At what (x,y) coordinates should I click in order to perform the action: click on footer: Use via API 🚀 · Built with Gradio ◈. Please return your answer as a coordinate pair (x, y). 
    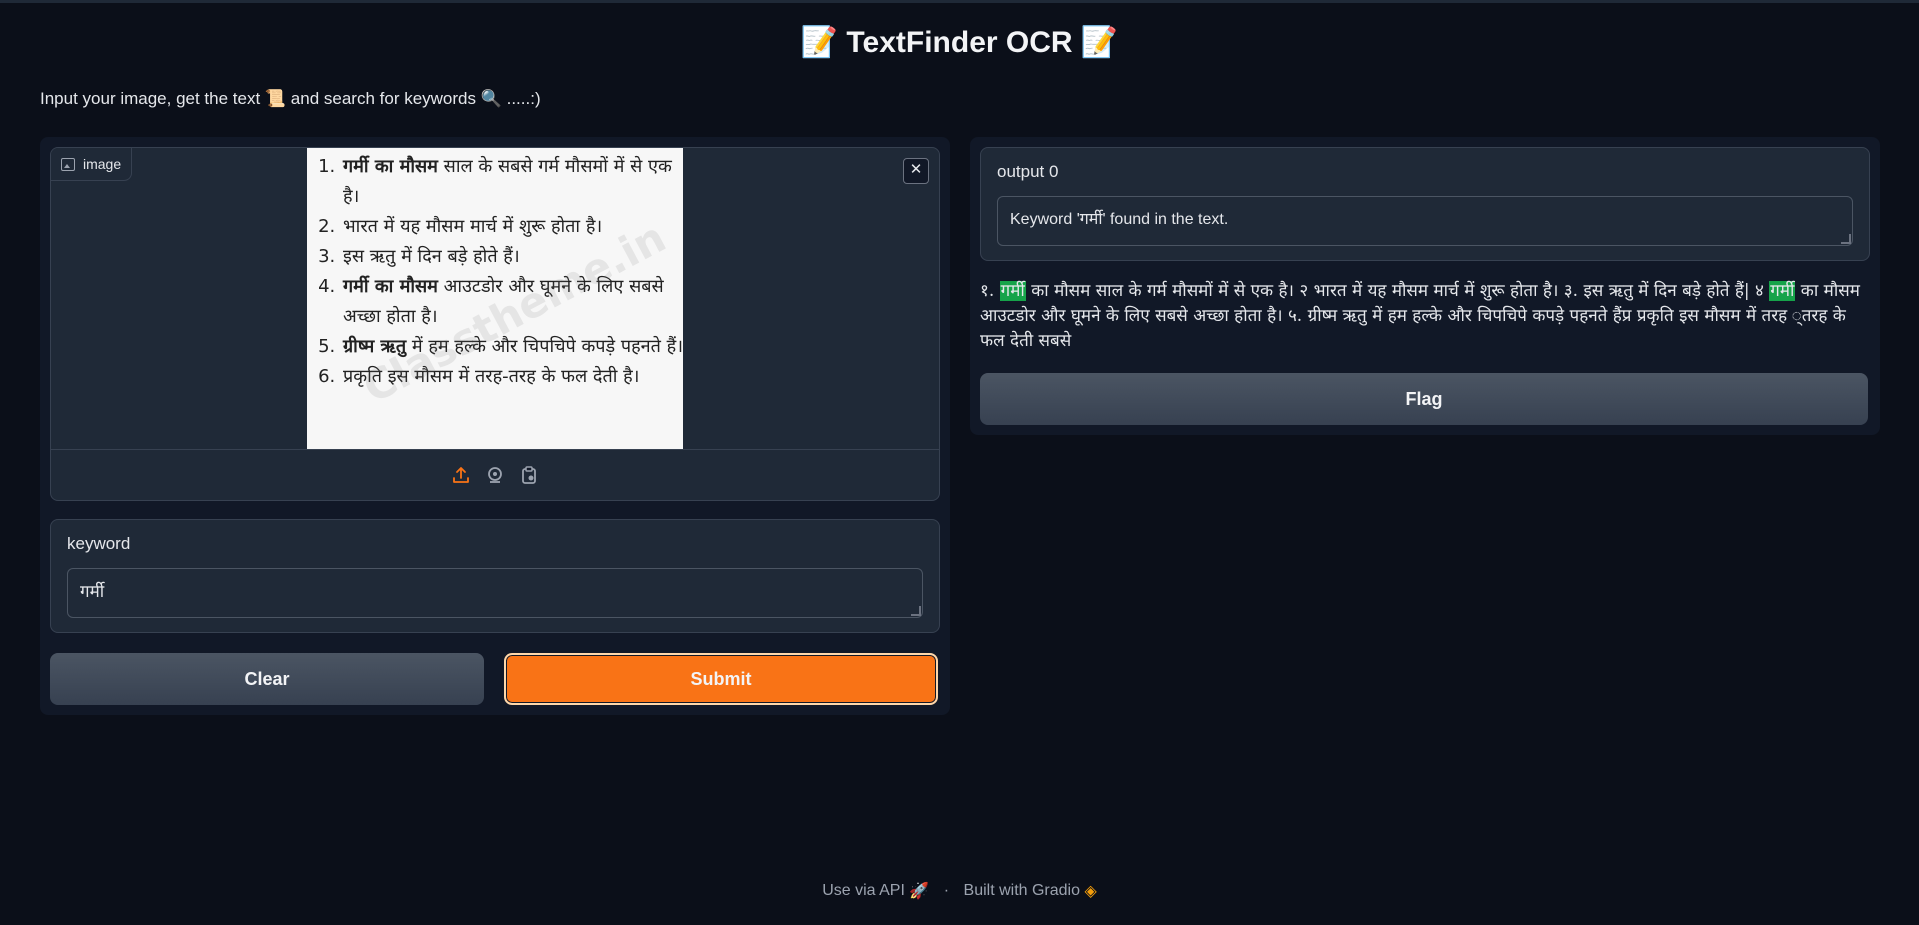
    Looking at the image, I should click on (959, 891).